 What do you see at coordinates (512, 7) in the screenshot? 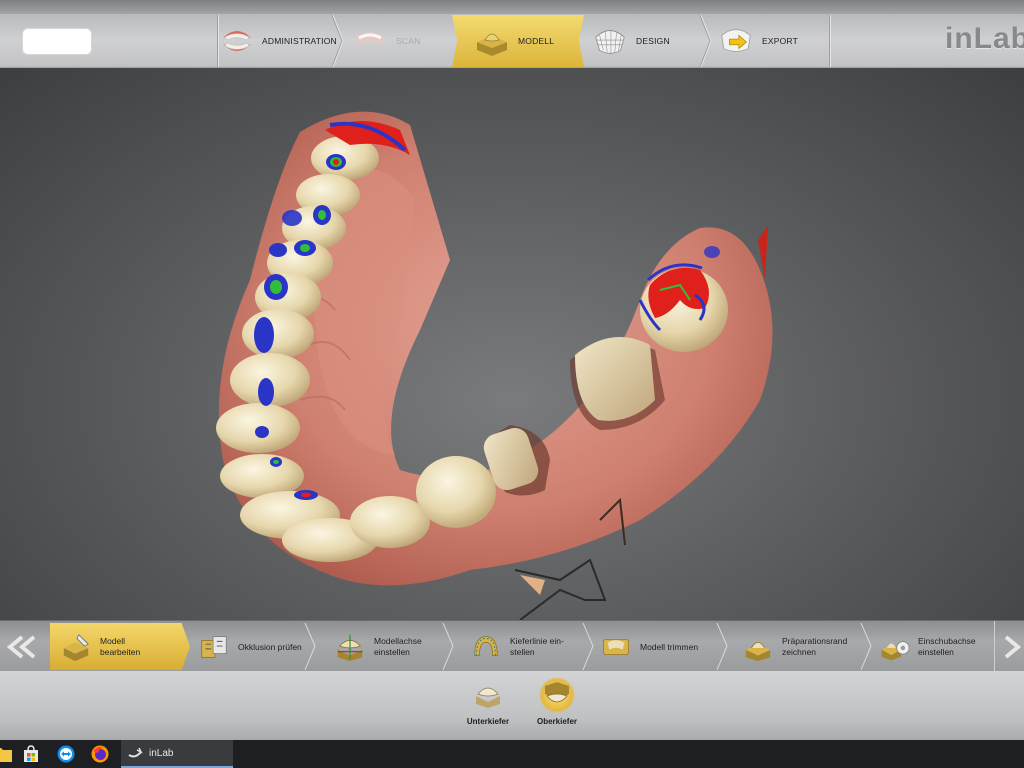
I see `window-strip` at bounding box center [512, 7].